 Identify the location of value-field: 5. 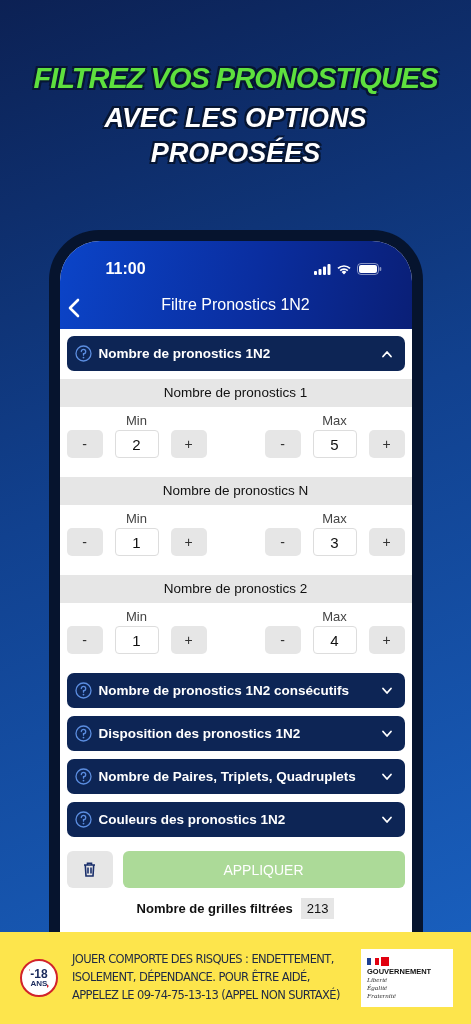
(334, 444).